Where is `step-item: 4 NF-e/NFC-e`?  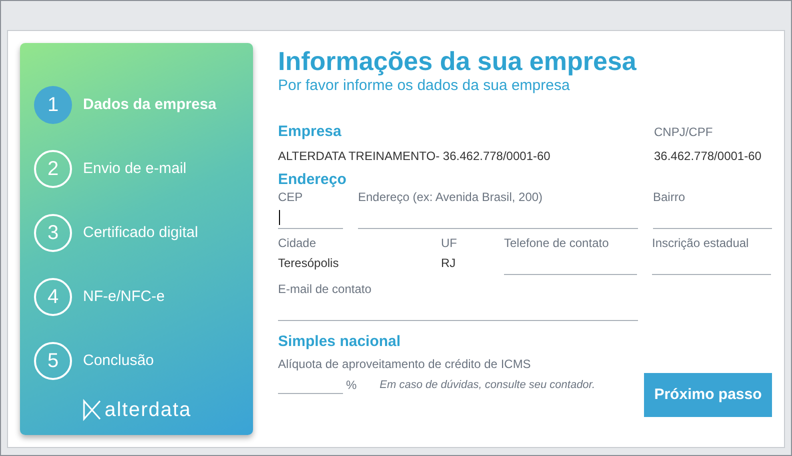 step-item: 4 NF-e/NFC-e is located at coordinates (143, 297).